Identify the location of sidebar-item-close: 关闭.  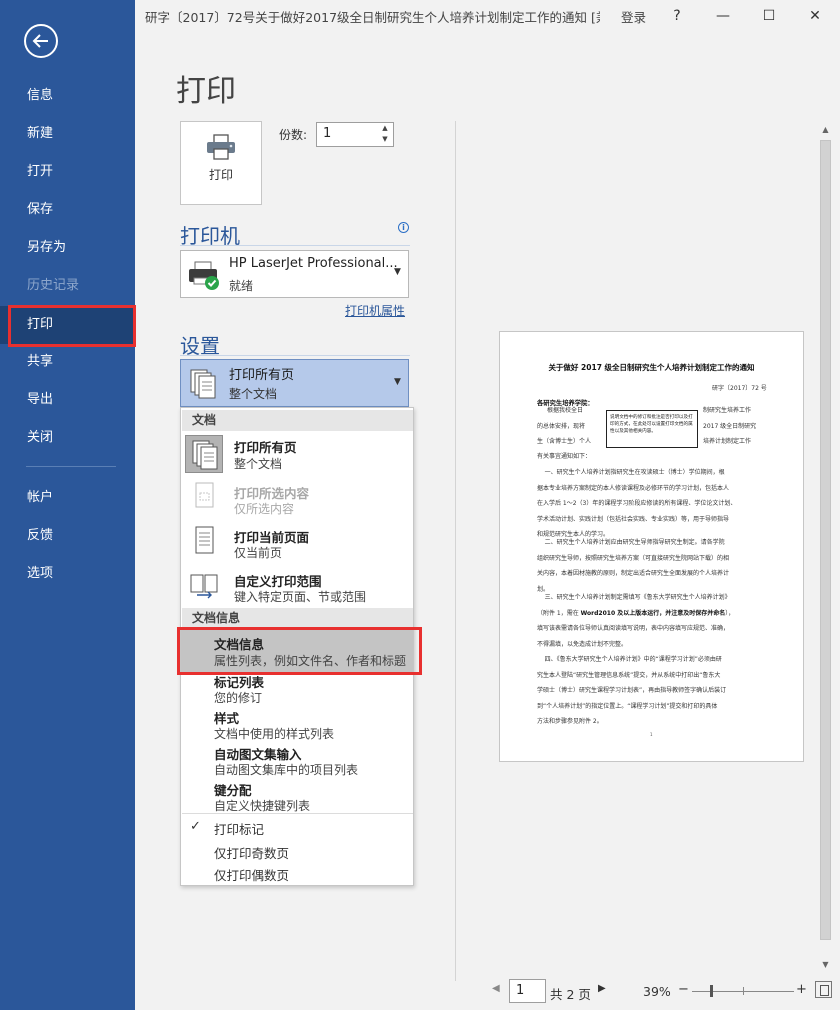
(67, 438).